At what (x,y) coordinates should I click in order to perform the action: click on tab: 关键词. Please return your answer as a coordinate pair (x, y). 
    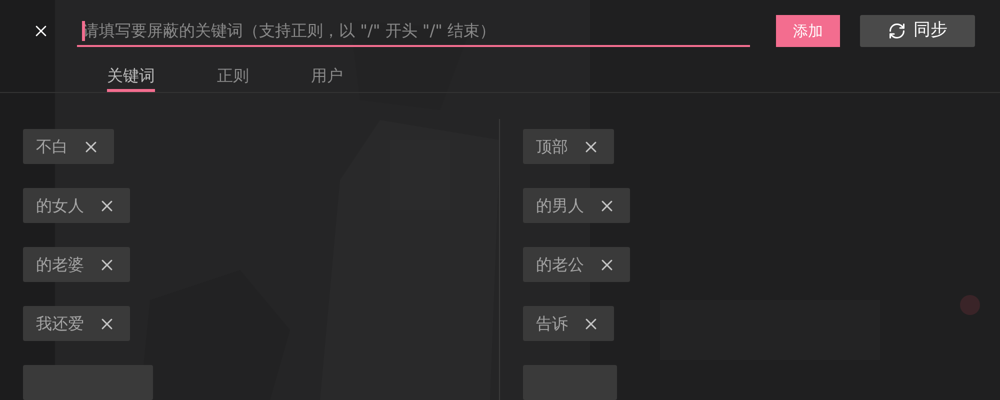
    Looking at the image, I should click on (131, 77).